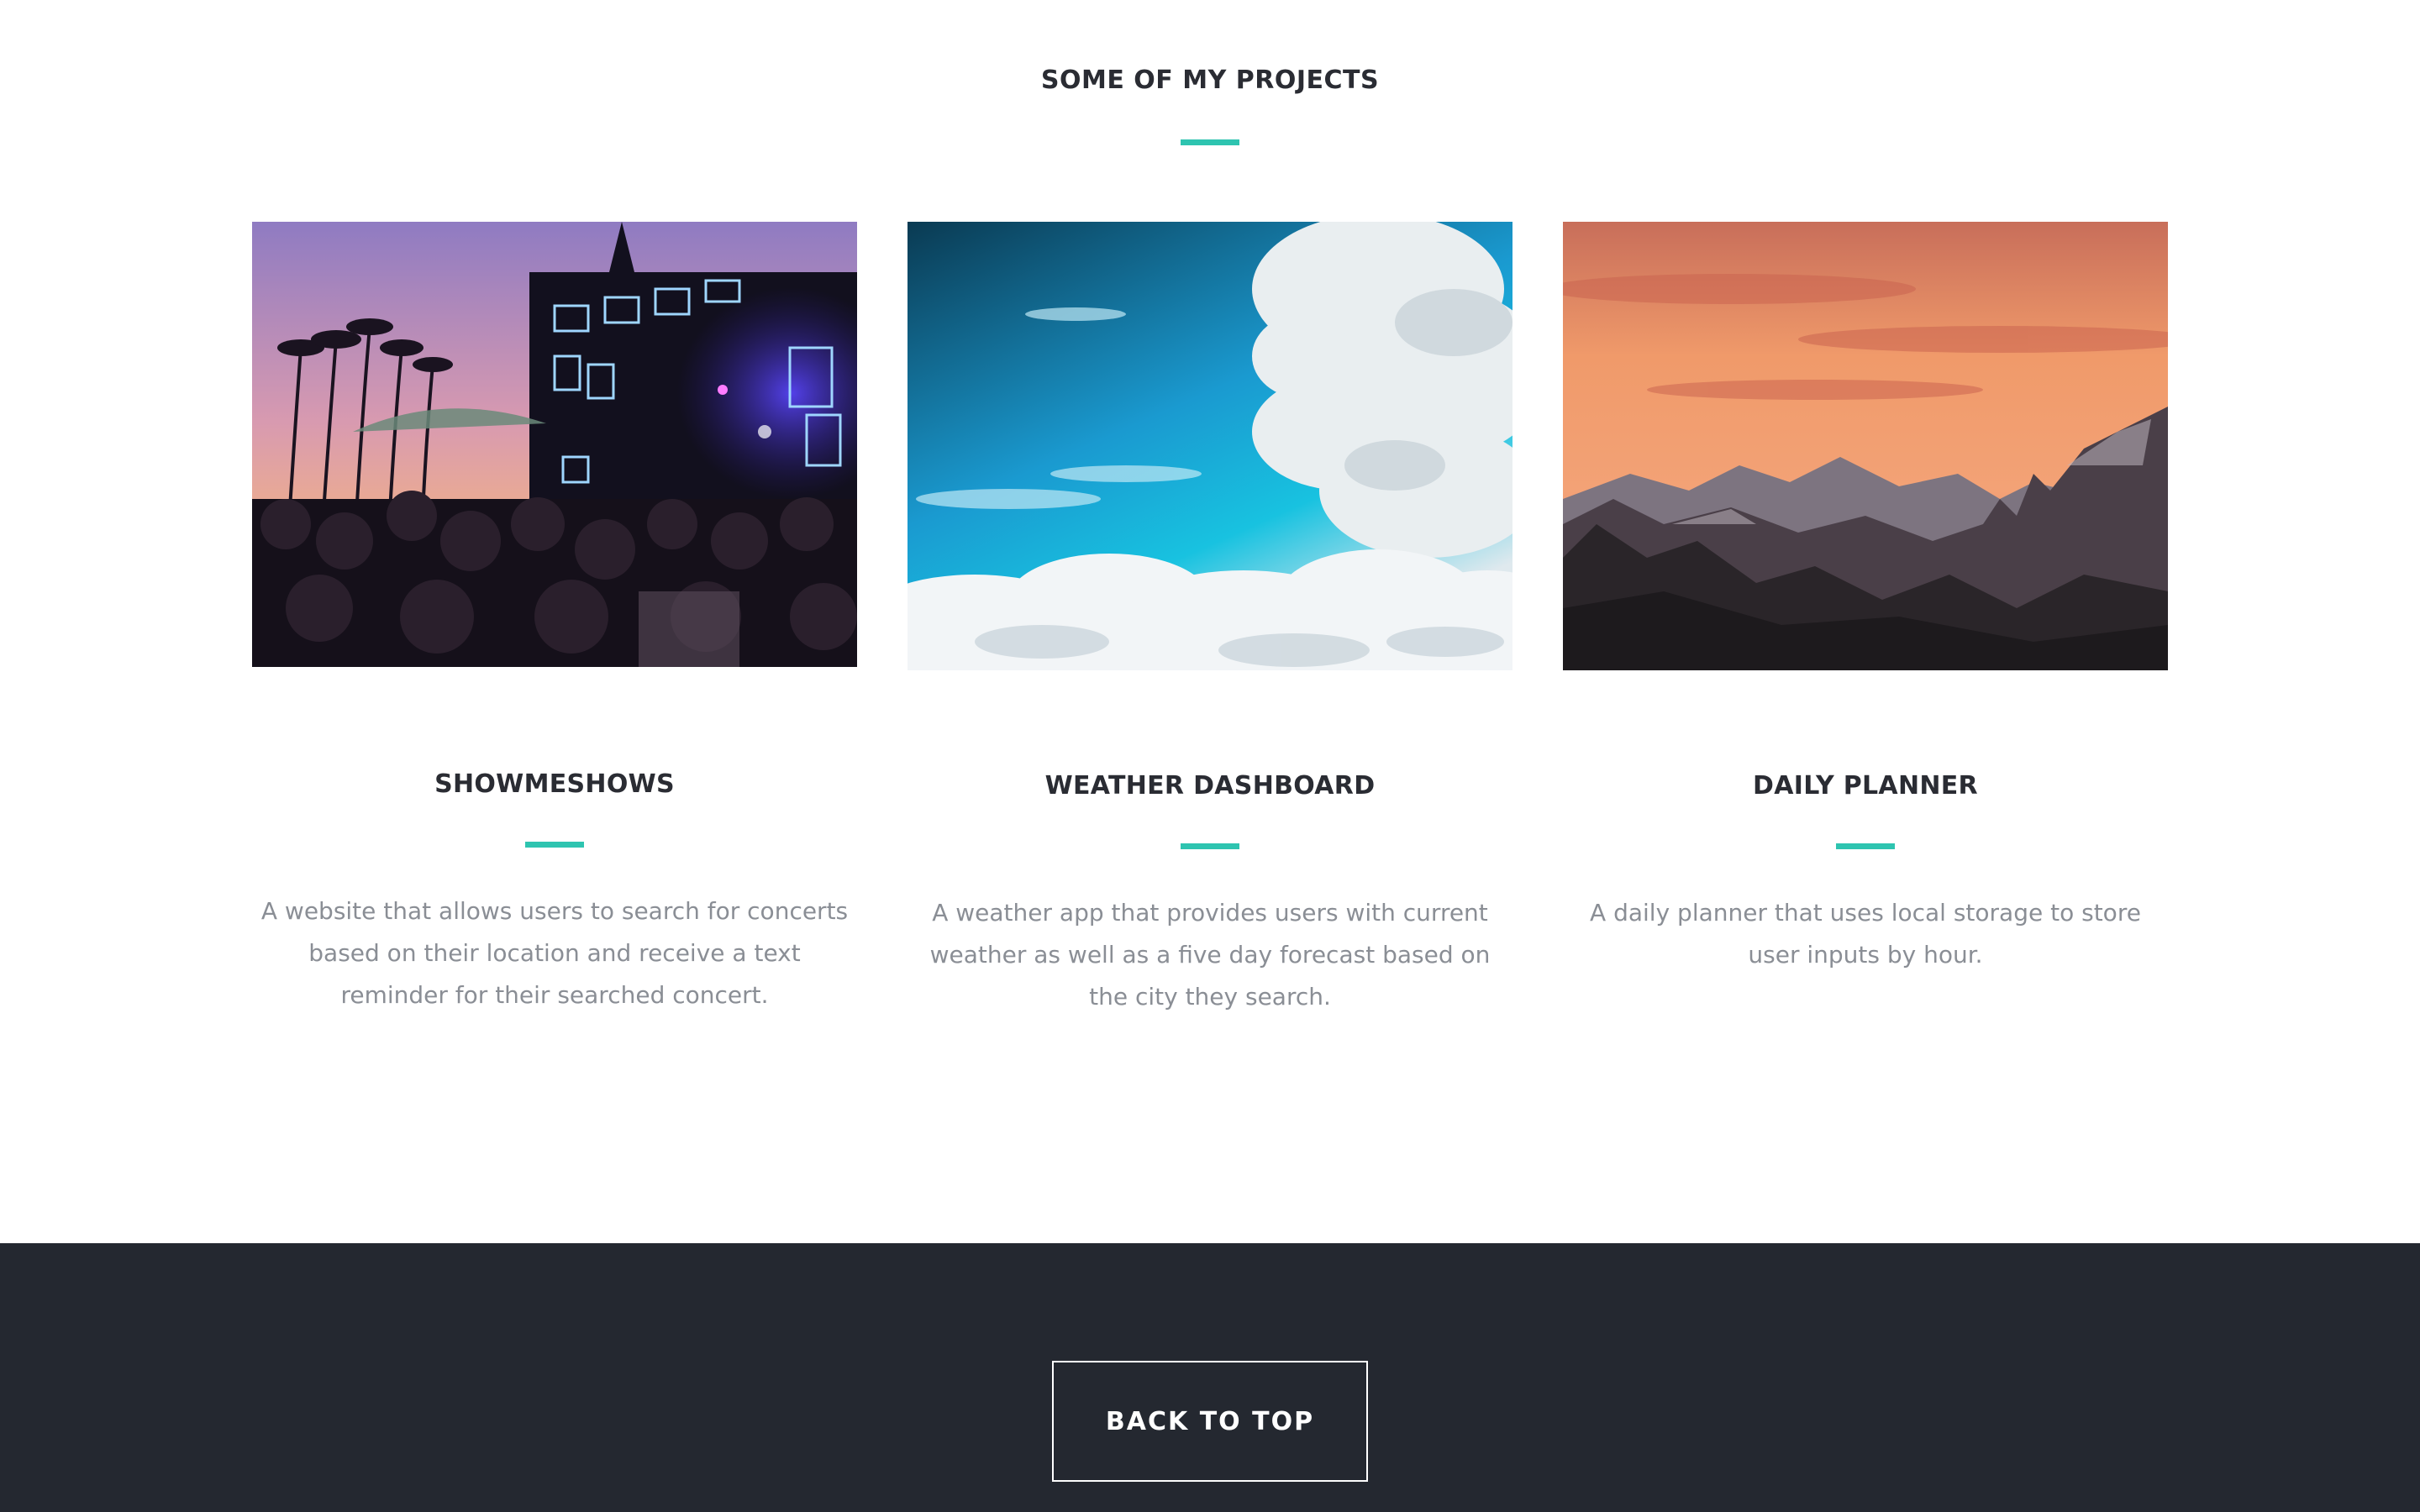 This screenshot has width=2420, height=1512. What do you see at coordinates (554, 784) in the screenshot?
I see `project-title: SHOWMESHOWS` at bounding box center [554, 784].